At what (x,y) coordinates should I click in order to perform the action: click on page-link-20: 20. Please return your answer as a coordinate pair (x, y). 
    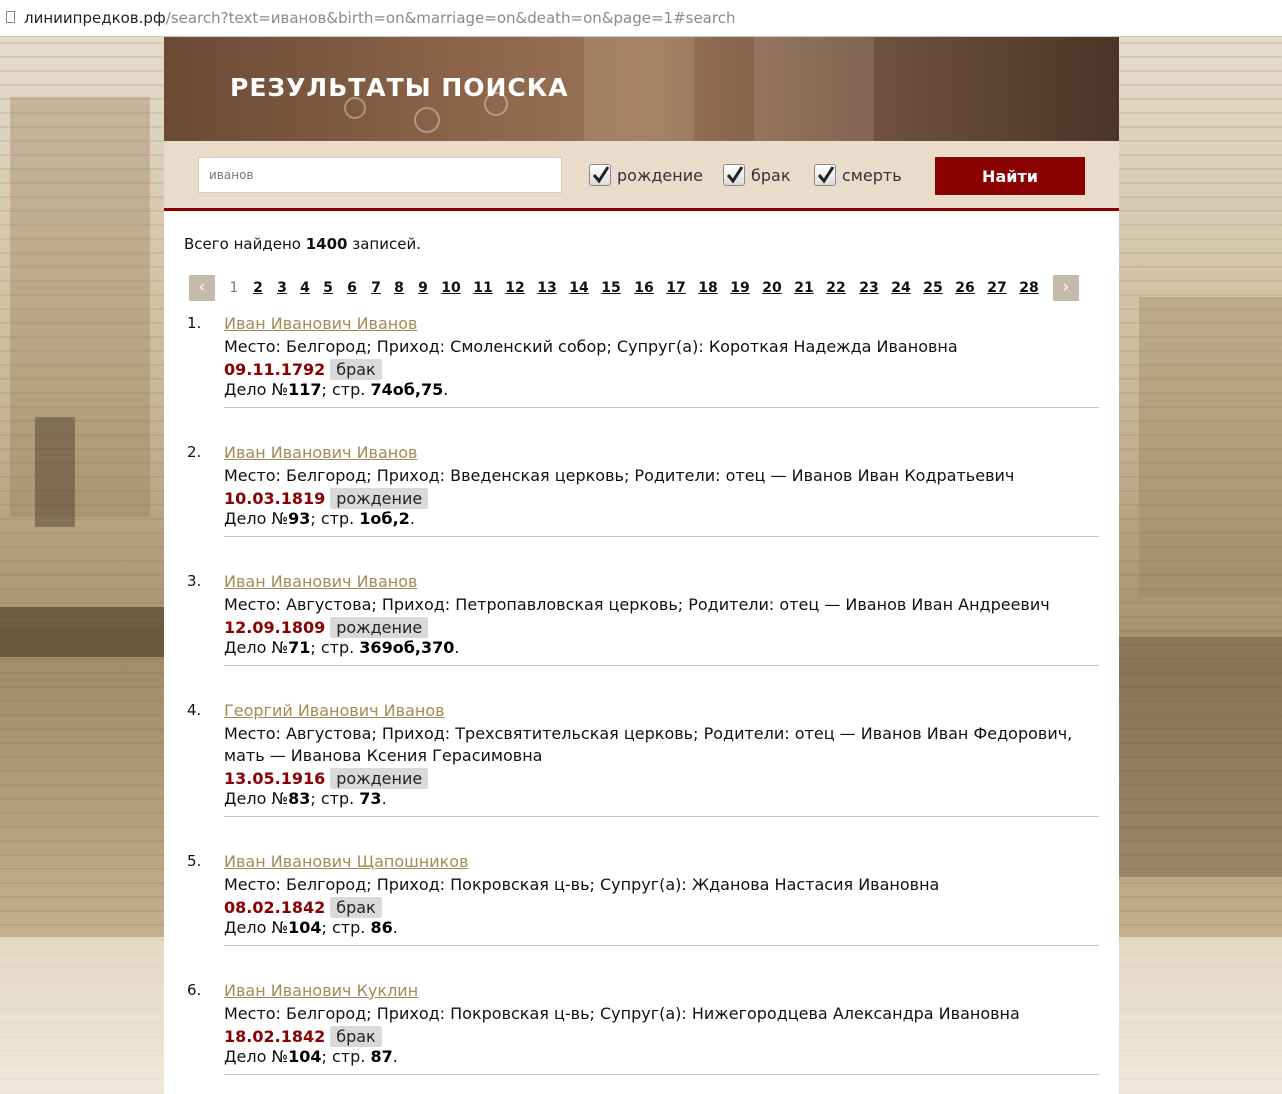
    Looking at the image, I should click on (771, 288).